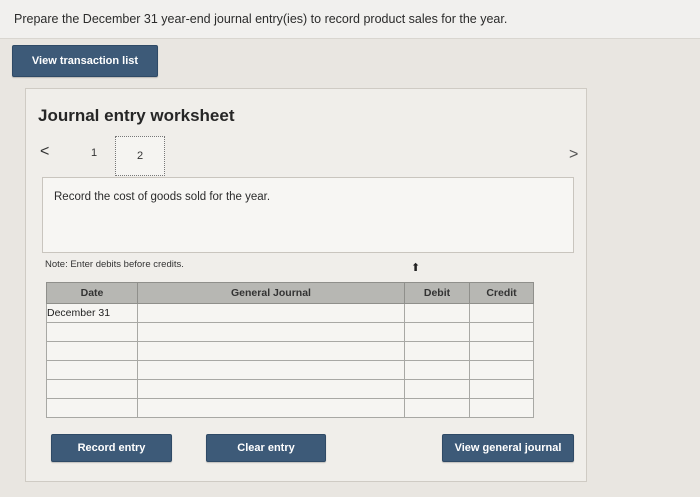 The image size is (700, 497). What do you see at coordinates (266, 448) in the screenshot?
I see `clear-entry-button: Clear entry` at bounding box center [266, 448].